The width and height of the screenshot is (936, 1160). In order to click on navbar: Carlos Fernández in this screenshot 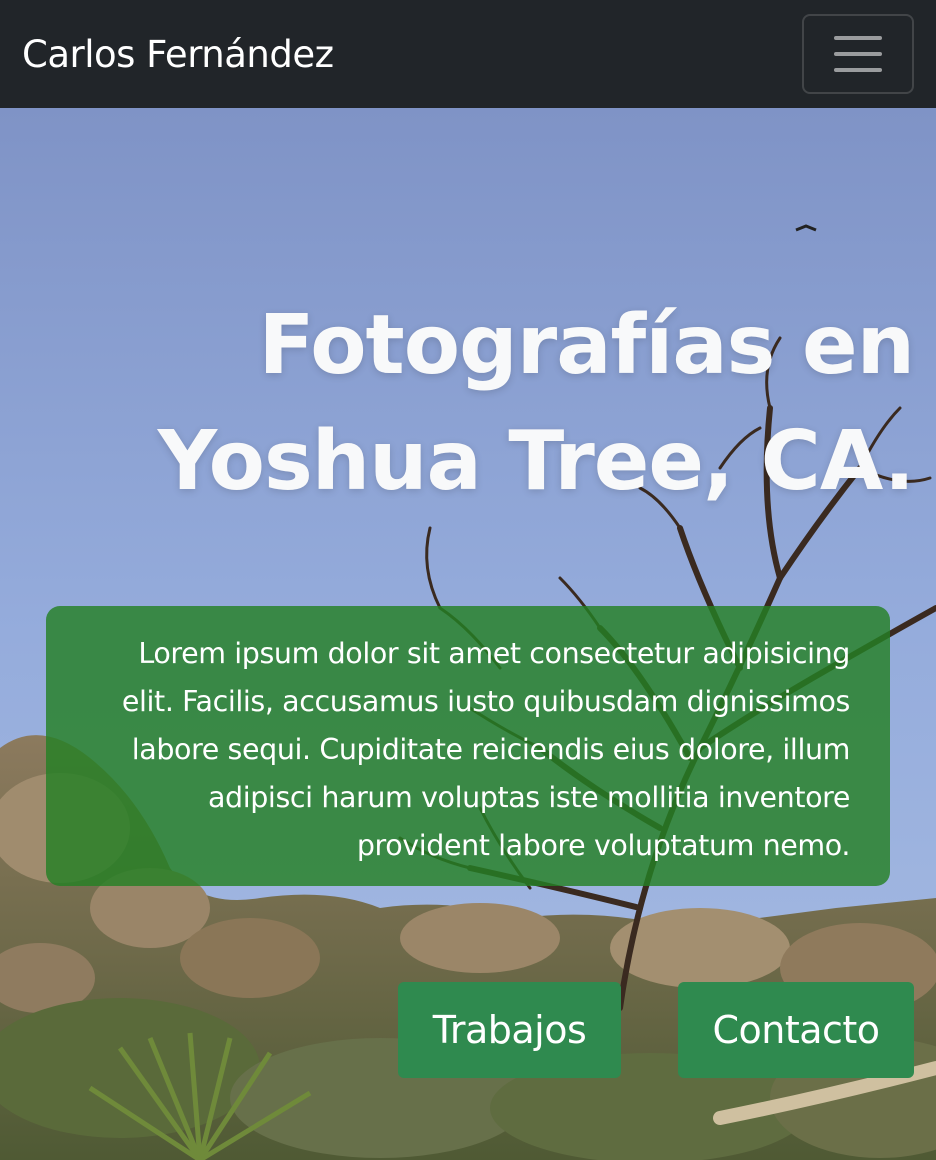, I will do `click(468, 54)`.